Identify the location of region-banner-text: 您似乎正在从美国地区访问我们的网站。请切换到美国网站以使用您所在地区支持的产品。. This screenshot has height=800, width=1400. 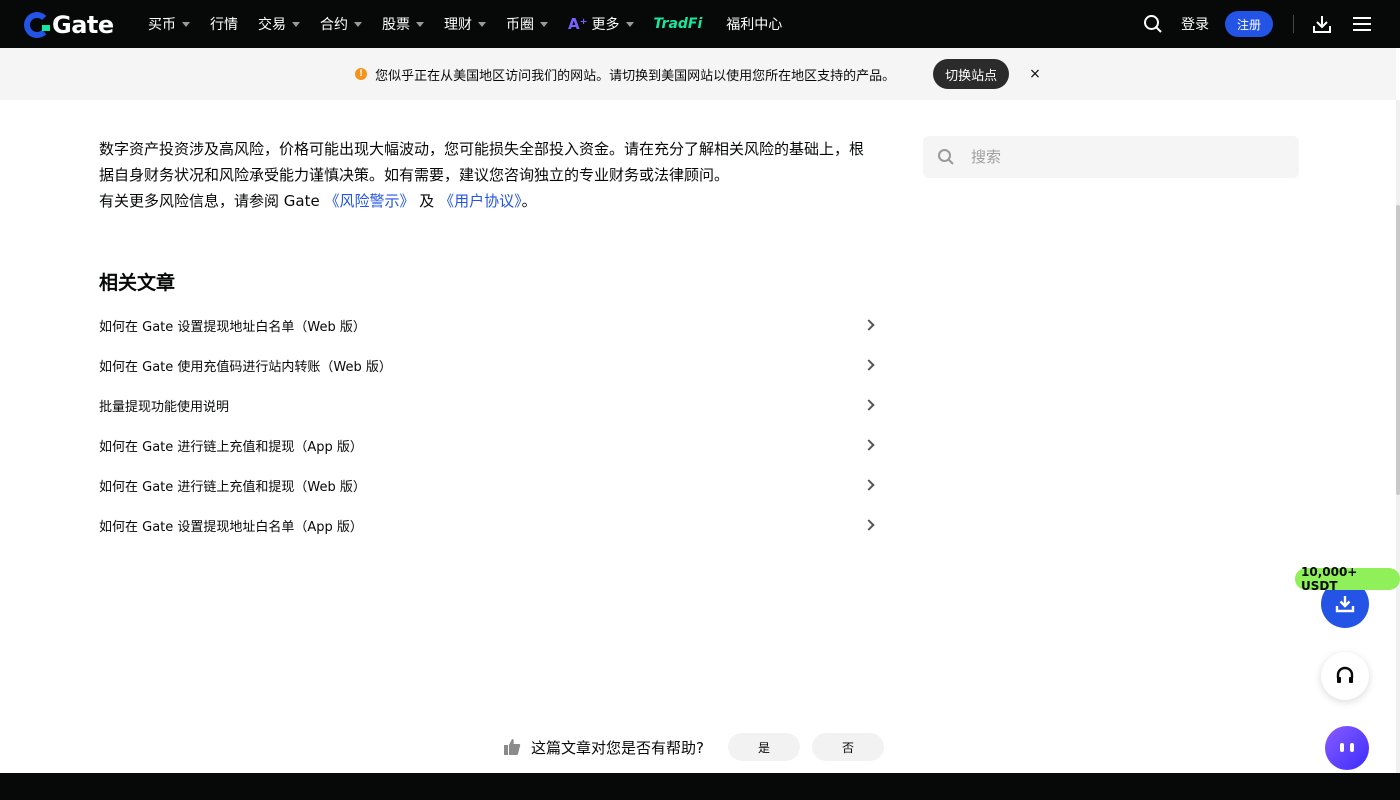
(635, 76).